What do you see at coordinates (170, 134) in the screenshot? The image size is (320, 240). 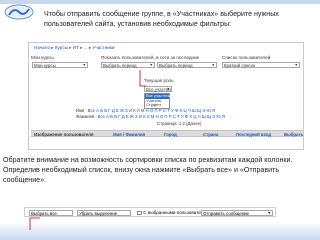 I see `column-header-city: Город` at bounding box center [170, 134].